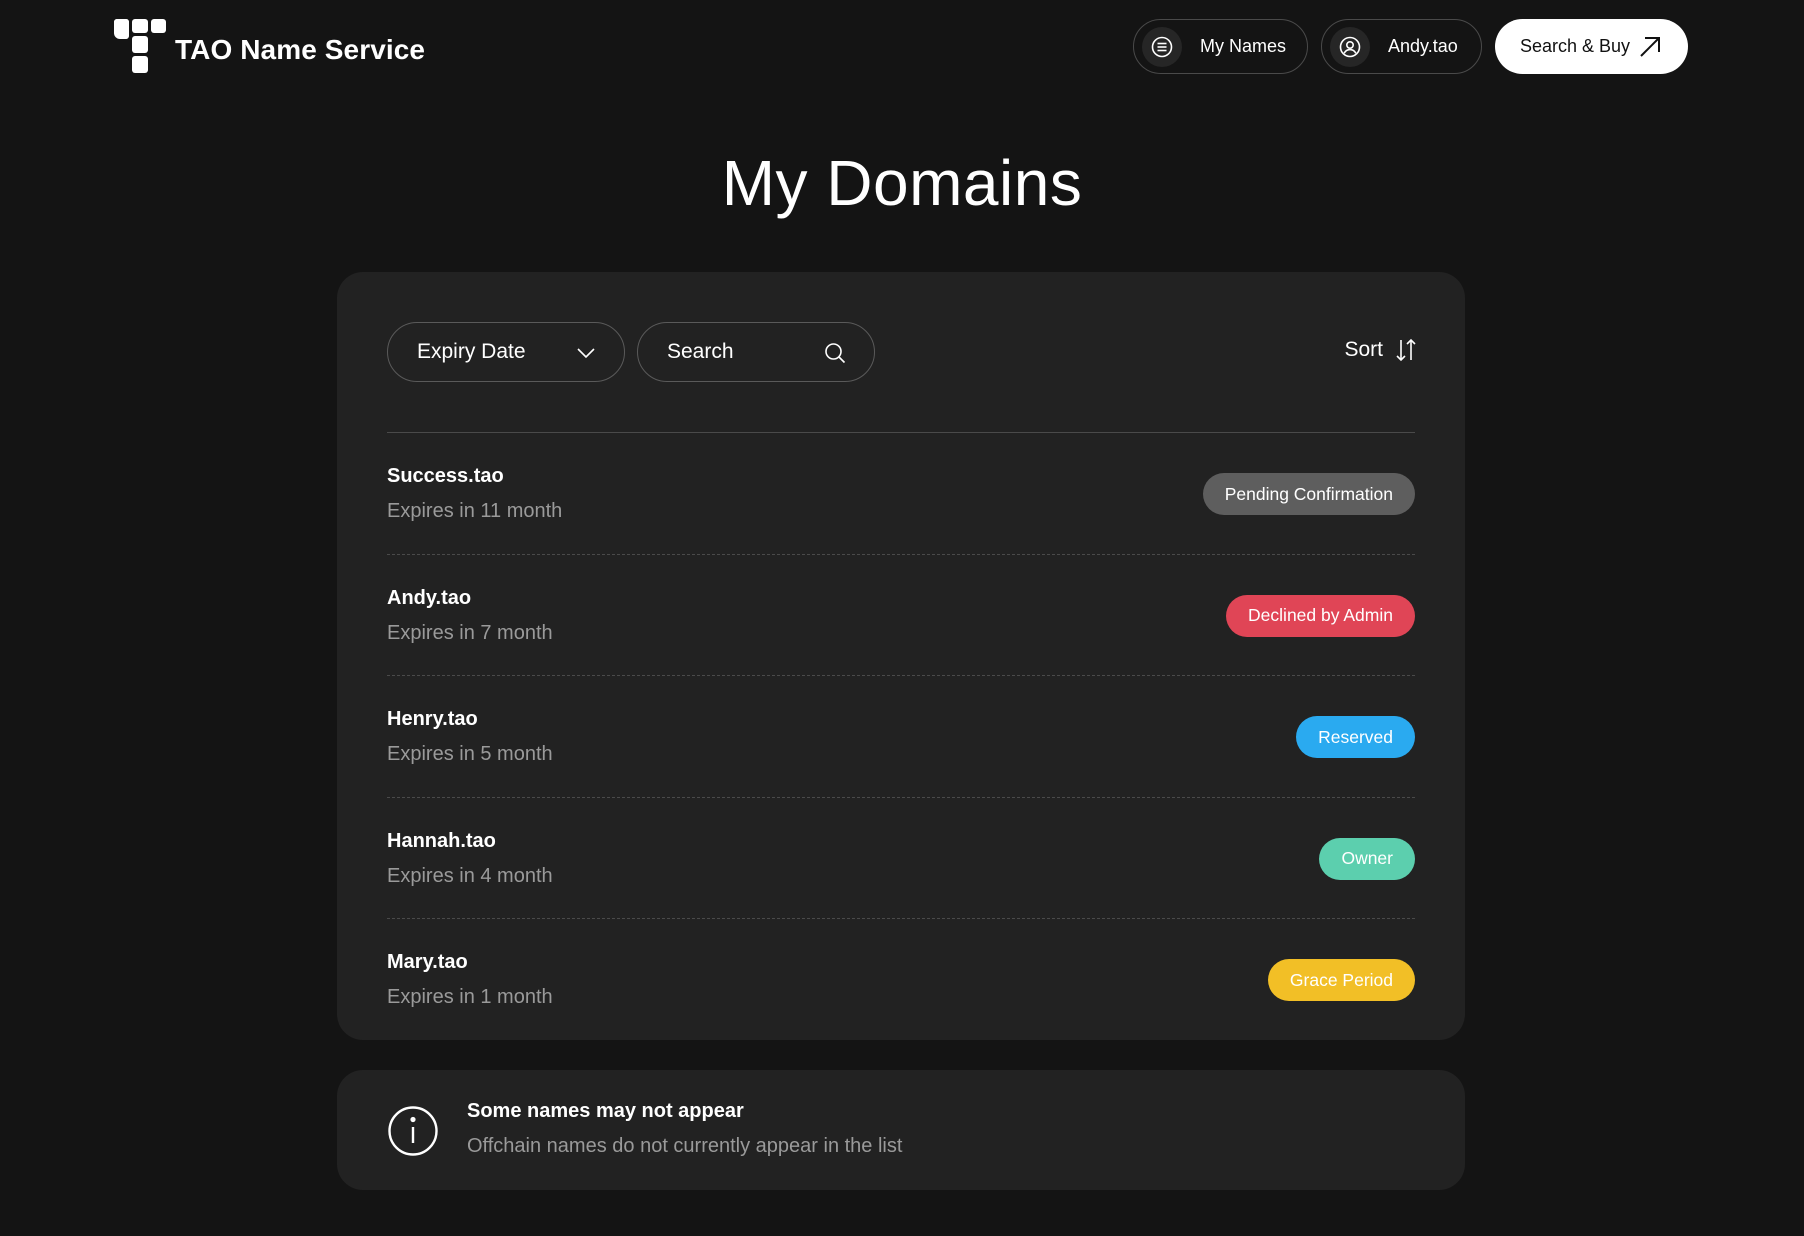 The height and width of the screenshot is (1236, 1804). Describe the element at coordinates (1650, 47) in the screenshot. I see `arrow-up-right-icon` at that location.